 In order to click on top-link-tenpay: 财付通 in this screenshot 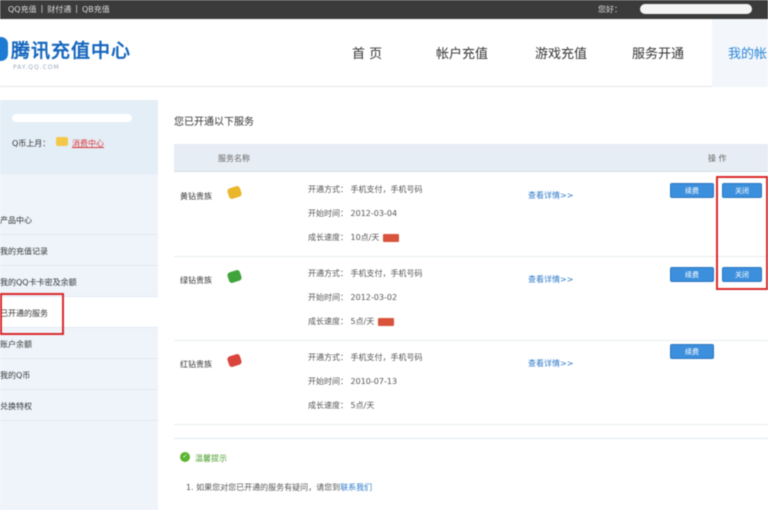, I will do `click(59, 9)`.